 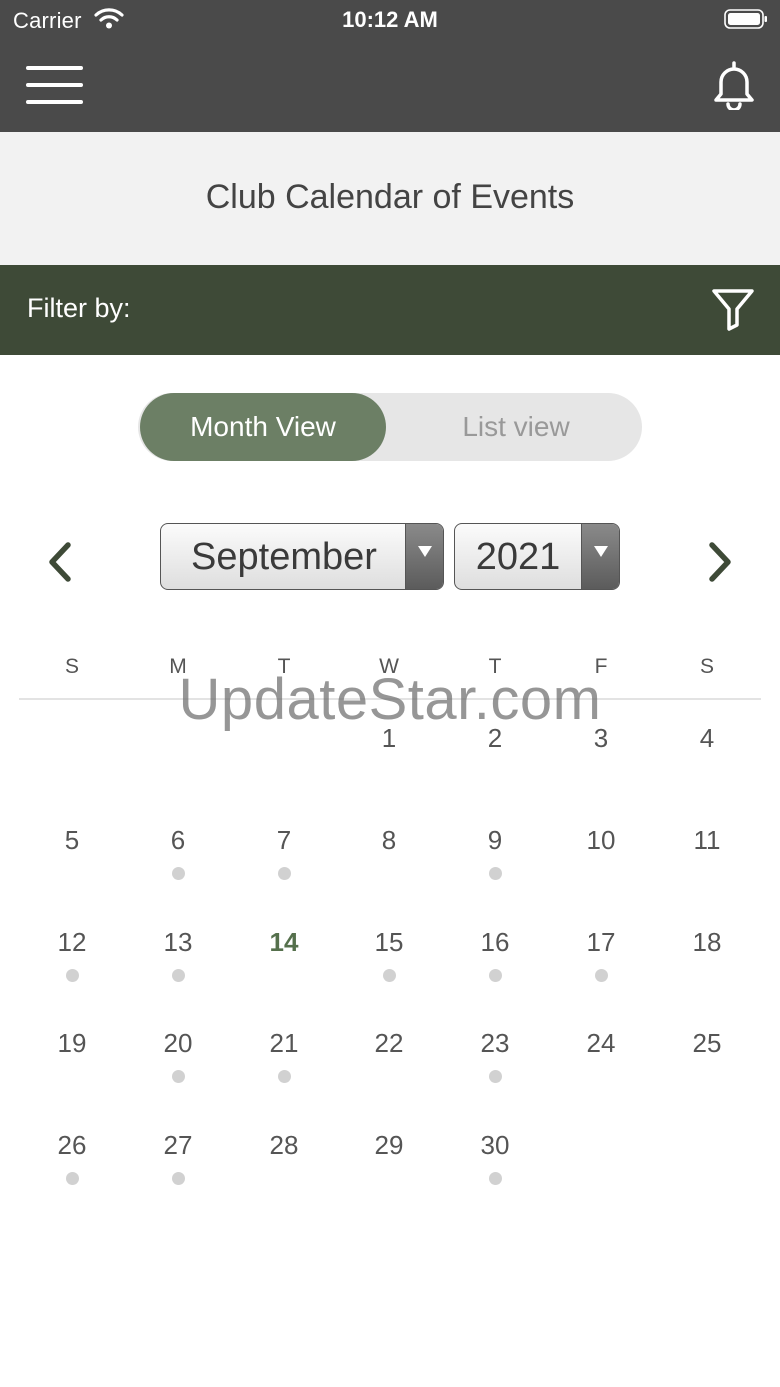 I want to click on calendar-day-number: 7, so click(x=284, y=840).